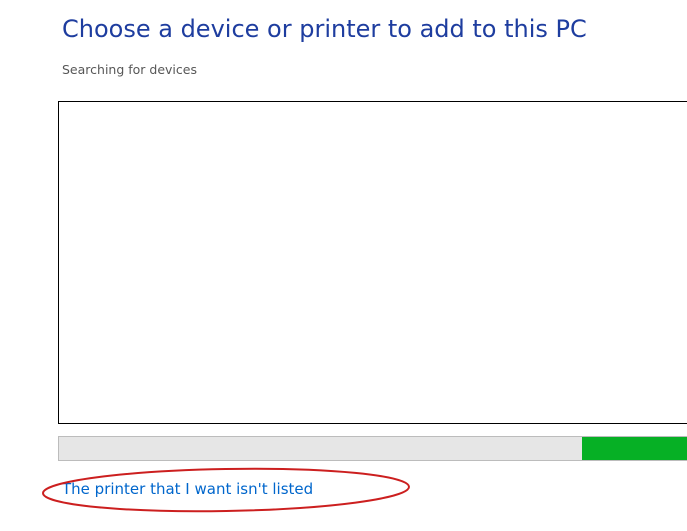 This screenshot has height=531, width=687. Describe the element at coordinates (129, 69) in the screenshot. I see `search-status-text: Searching for devices` at that location.